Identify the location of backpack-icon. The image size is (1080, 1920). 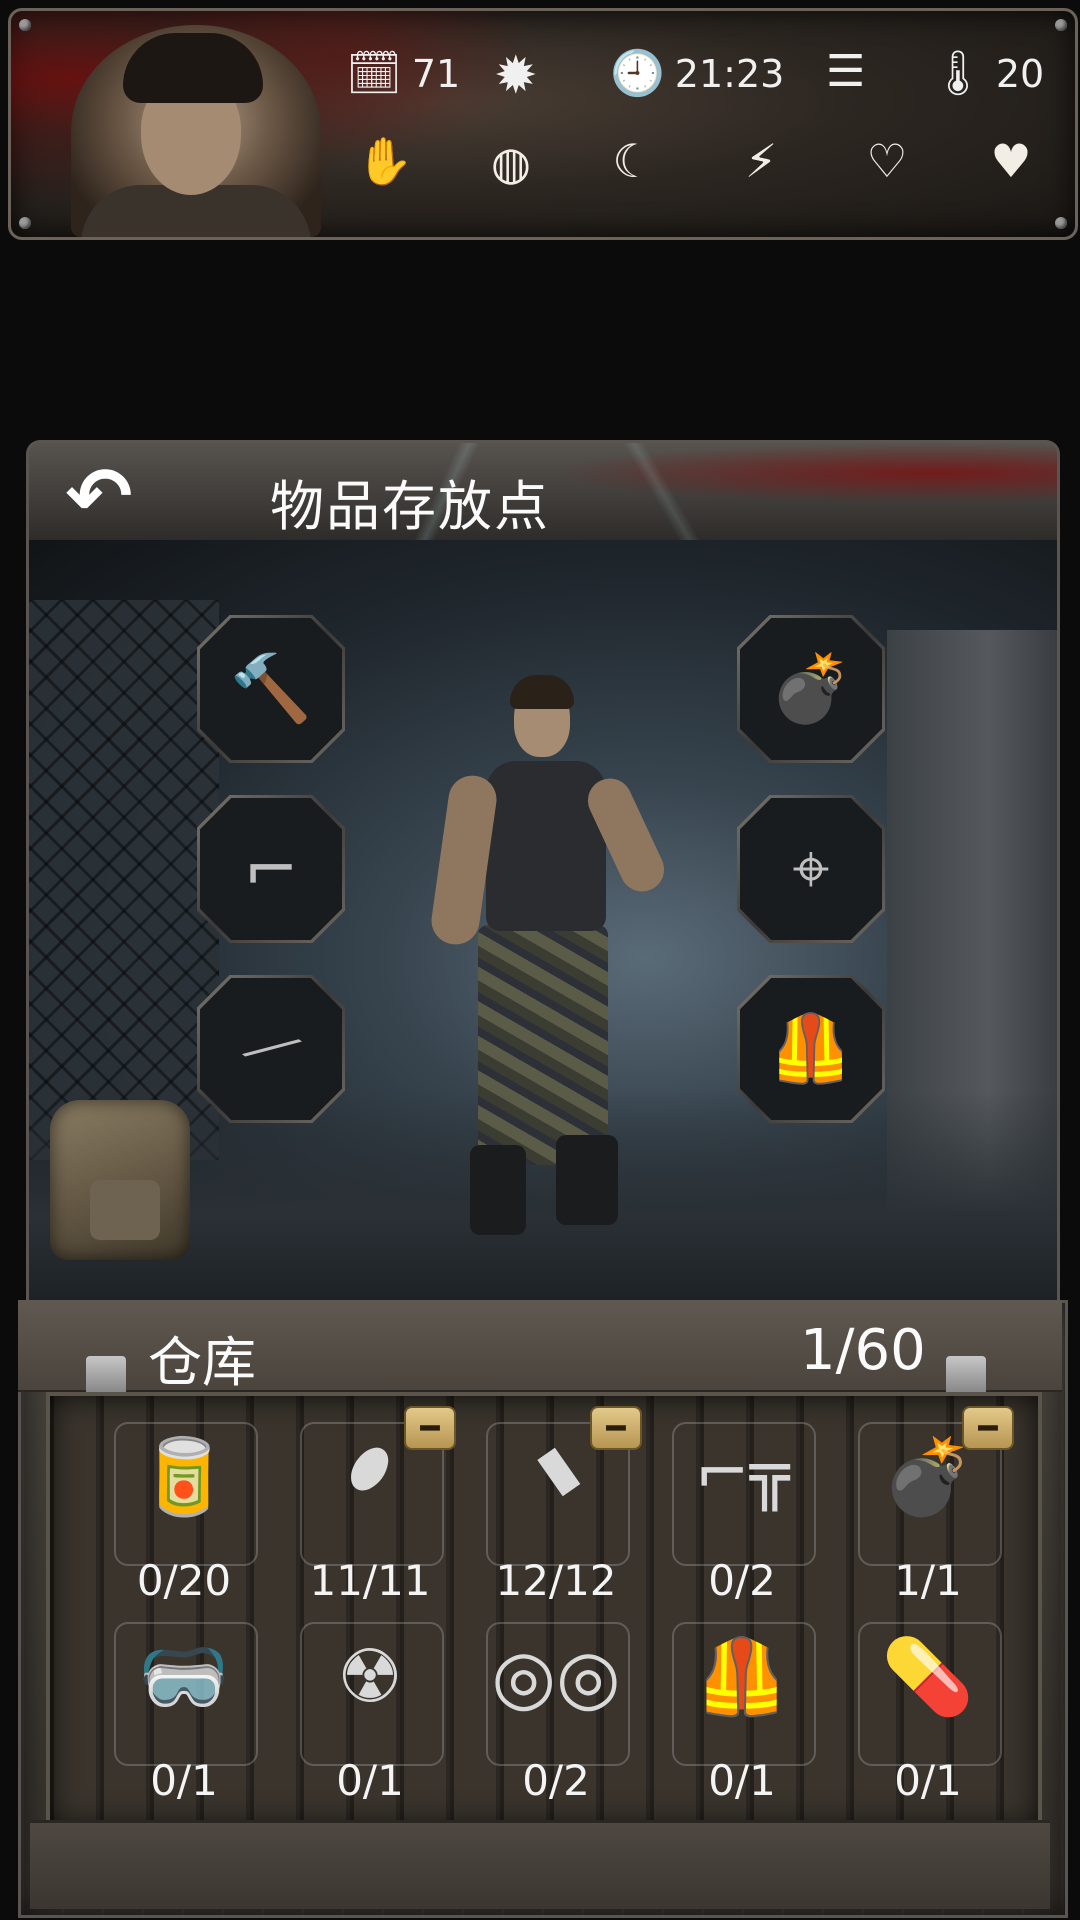
(120, 1180).